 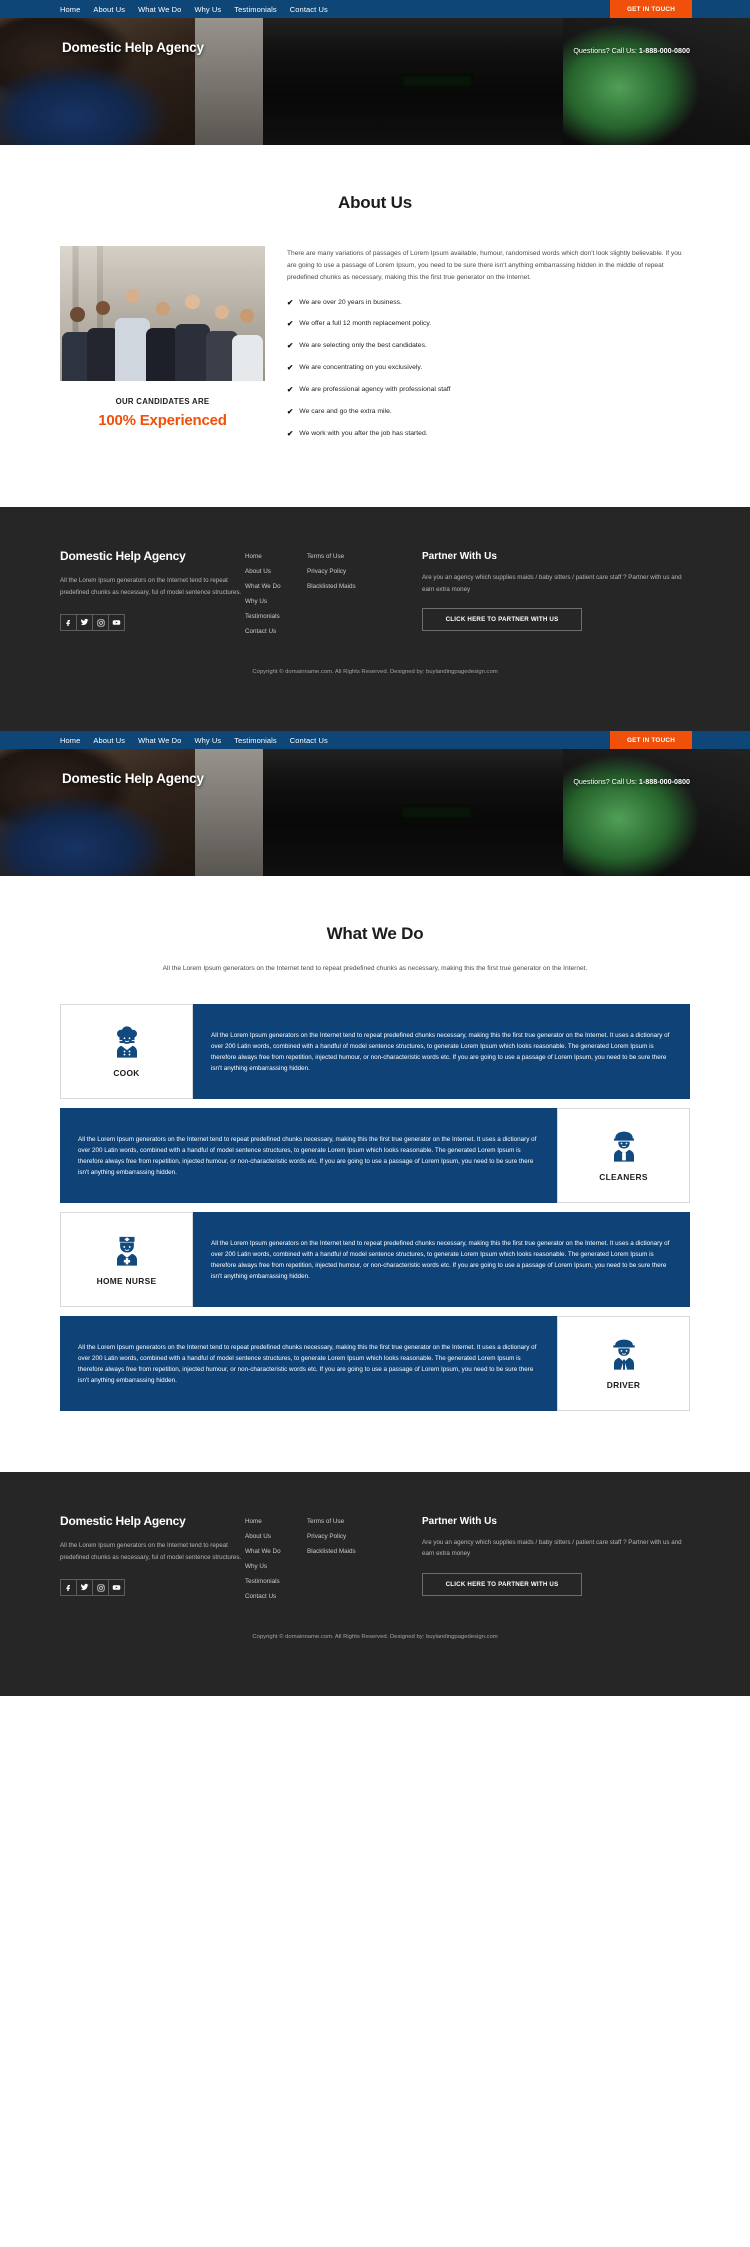 What do you see at coordinates (162, 329) in the screenshot?
I see `team-photo-people` at bounding box center [162, 329].